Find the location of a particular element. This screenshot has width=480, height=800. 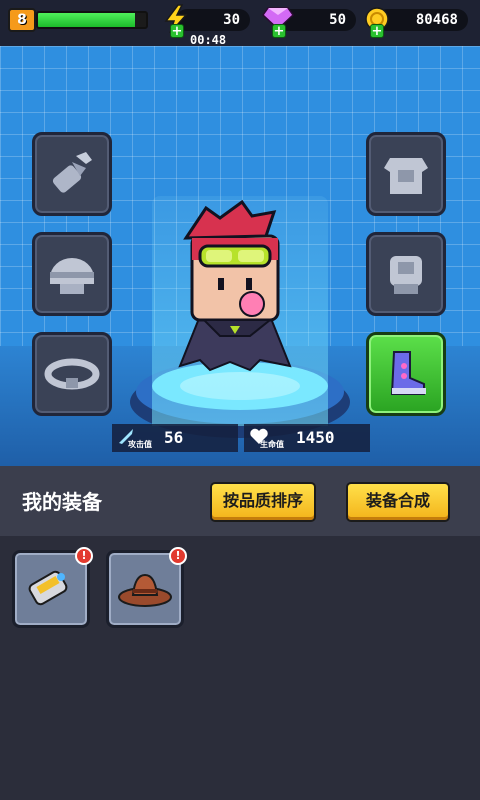

inventory-item-cowboy-hat: ! is located at coordinates (146, 587).